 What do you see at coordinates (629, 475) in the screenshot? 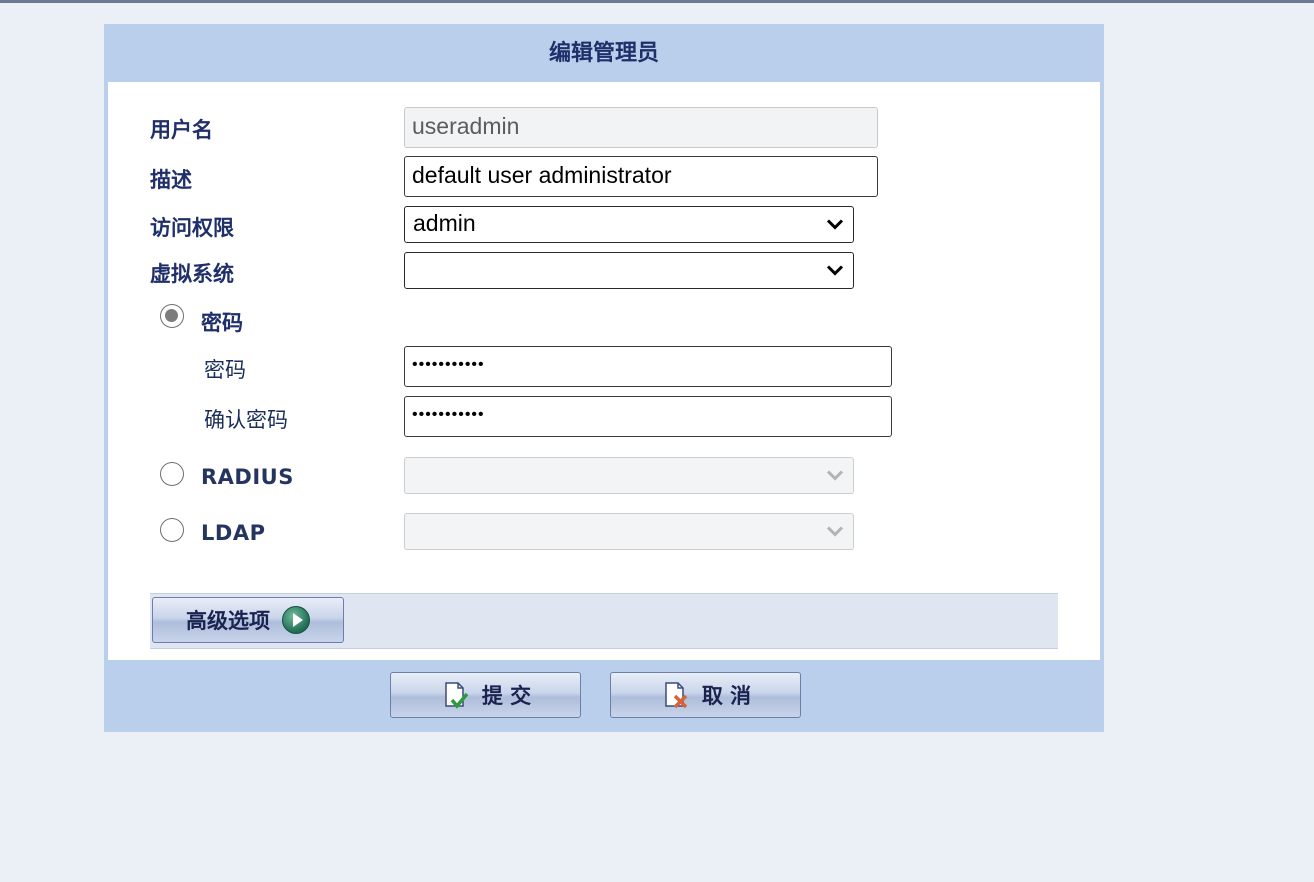
I see `radius-profile-select` at bounding box center [629, 475].